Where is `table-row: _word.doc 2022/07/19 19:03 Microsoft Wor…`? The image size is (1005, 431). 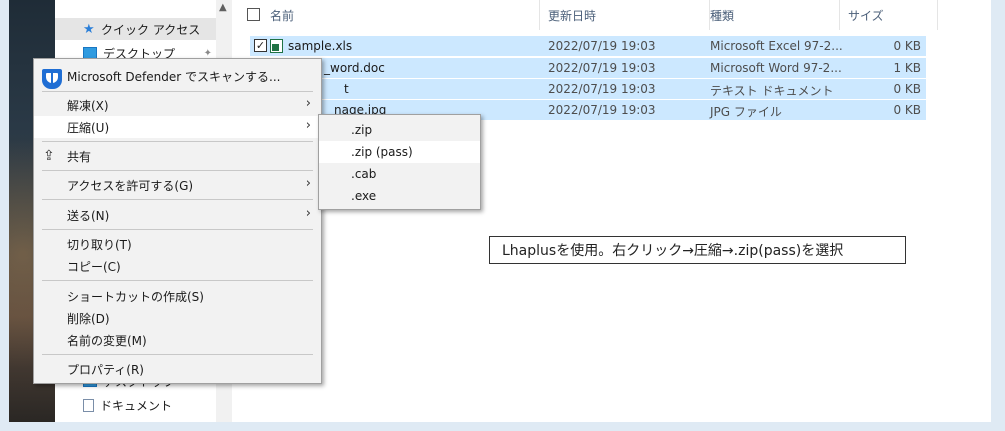 table-row: _word.doc 2022/07/19 19:03 Microsoft Wor… is located at coordinates (588, 67).